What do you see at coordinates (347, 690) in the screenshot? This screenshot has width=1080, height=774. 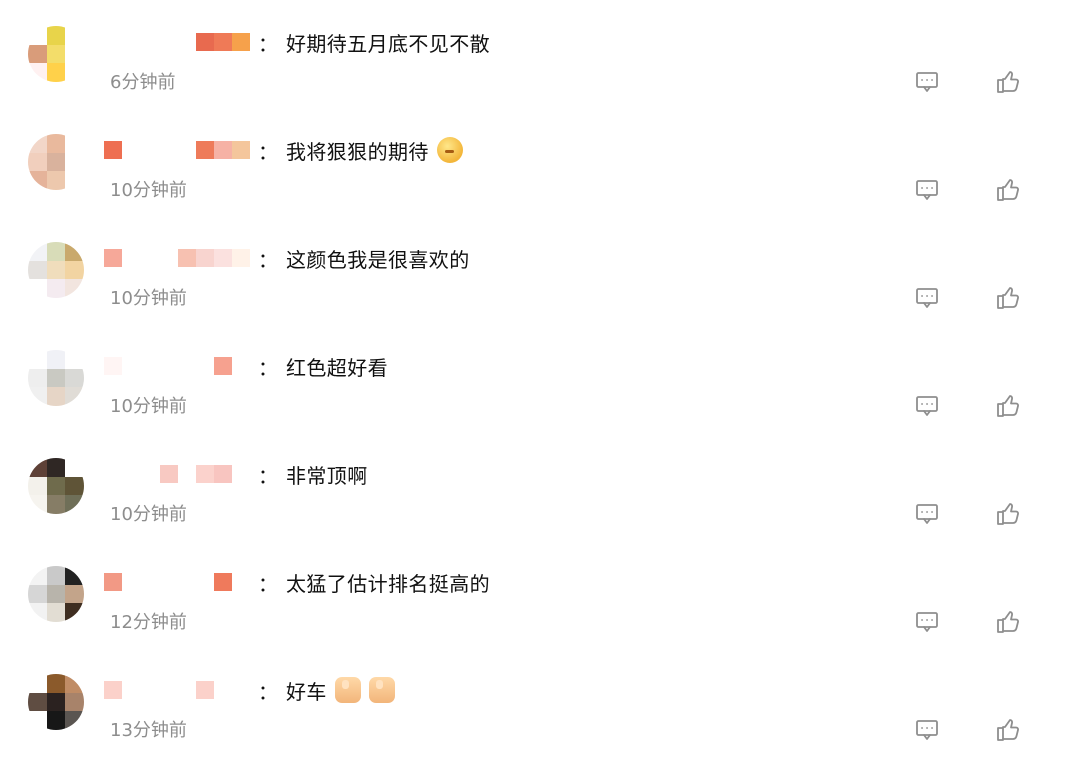 I see `thumbs-up-emoji-icon` at bounding box center [347, 690].